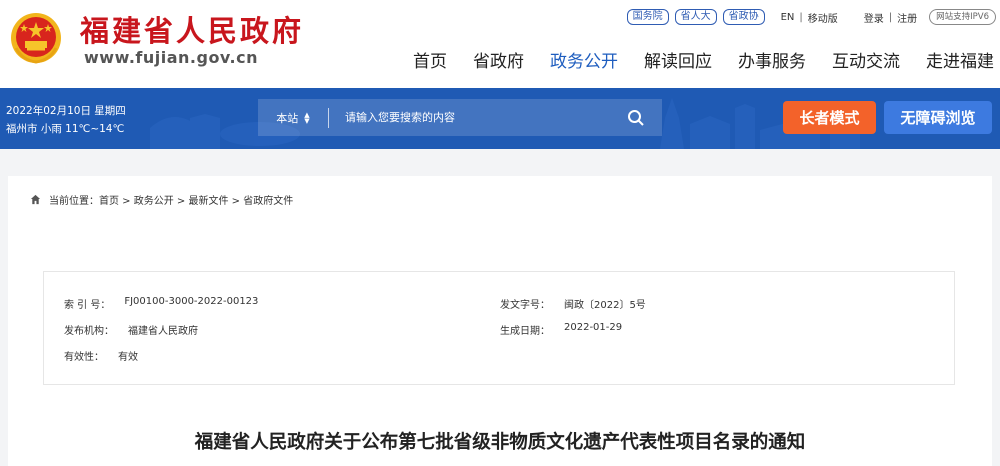  Describe the element at coordinates (907, 17) in the screenshot. I see `link-register: 注册` at that location.